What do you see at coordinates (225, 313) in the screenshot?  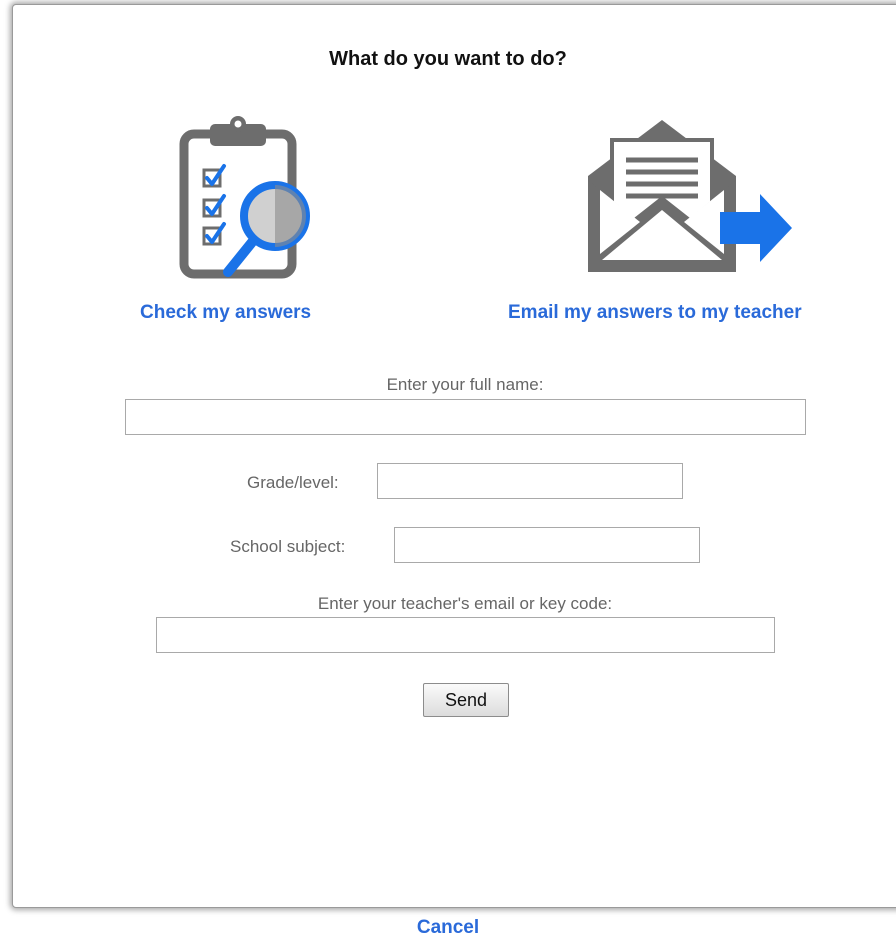 I see `check-answers-link: Check my answers` at bounding box center [225, 313].